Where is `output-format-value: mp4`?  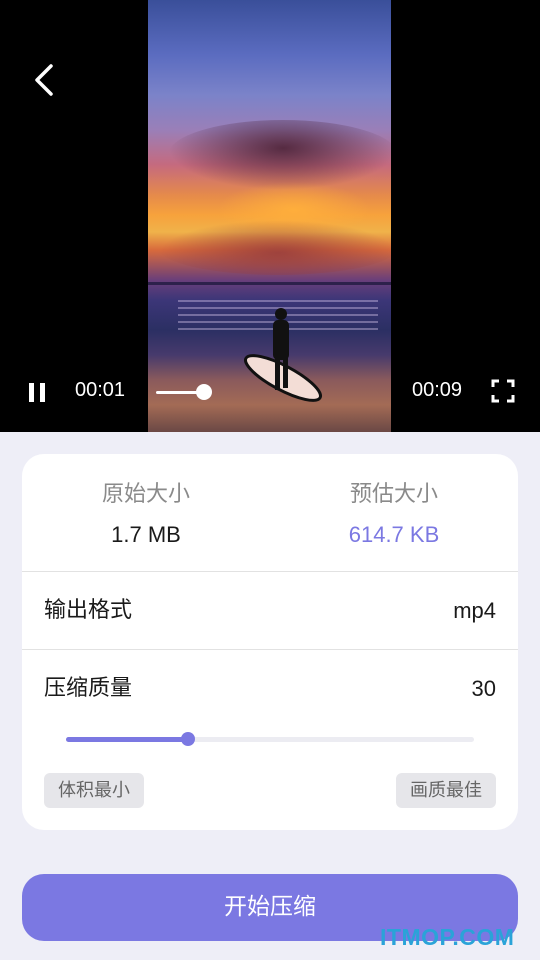
output-format-value: mp4 is located at coordinates (474, 610).